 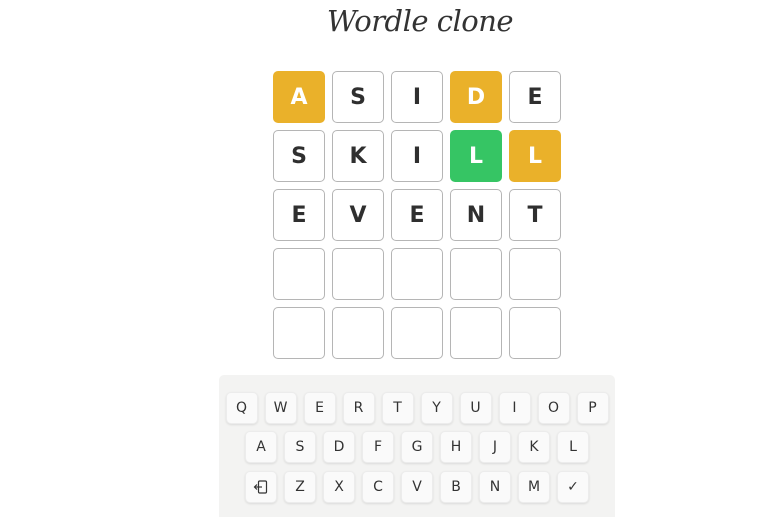 I want to click on key-z: Z, so click(x=300, y=487).